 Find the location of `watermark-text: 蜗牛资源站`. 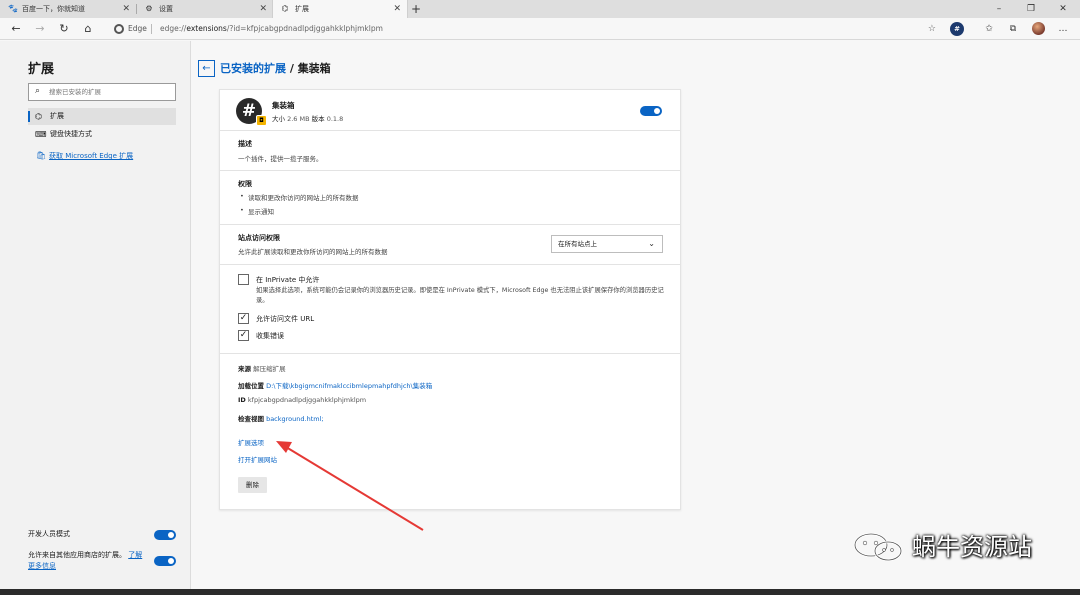

watermark-text: 蜗牛资源站 is located at coordinates (972, 547).